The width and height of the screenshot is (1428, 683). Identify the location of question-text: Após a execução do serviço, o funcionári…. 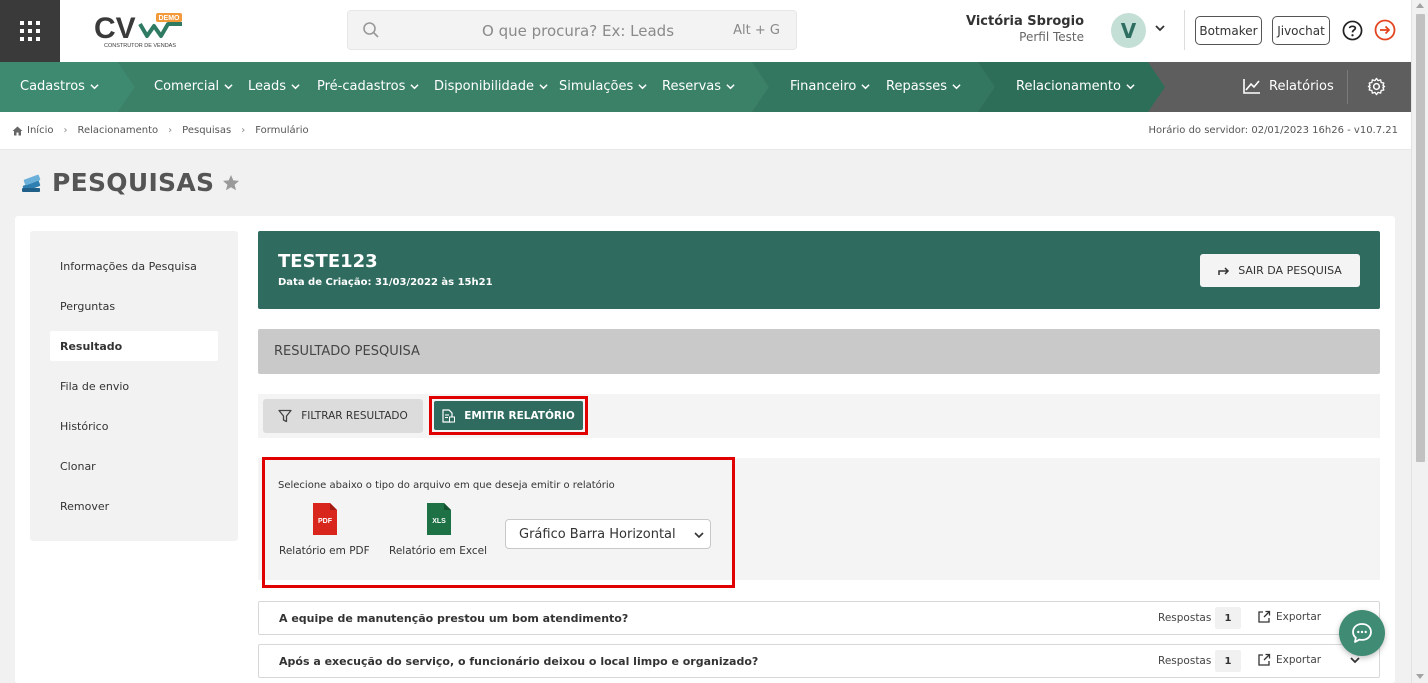
(519, 661).